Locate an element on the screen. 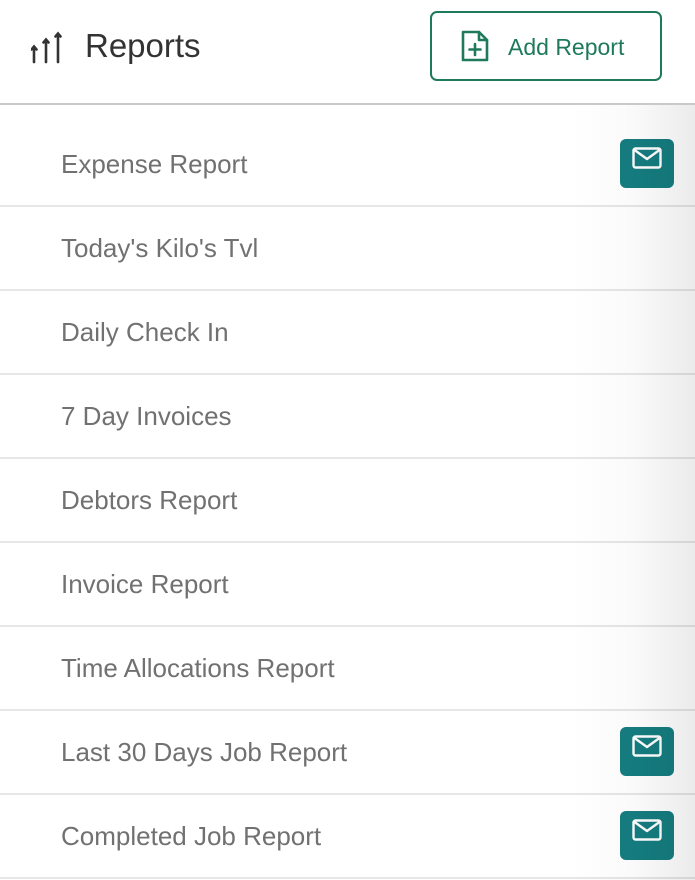 This screenshot has height=880, width=695. list-item: Time Allocations Report is located at coordinates (347, 669).